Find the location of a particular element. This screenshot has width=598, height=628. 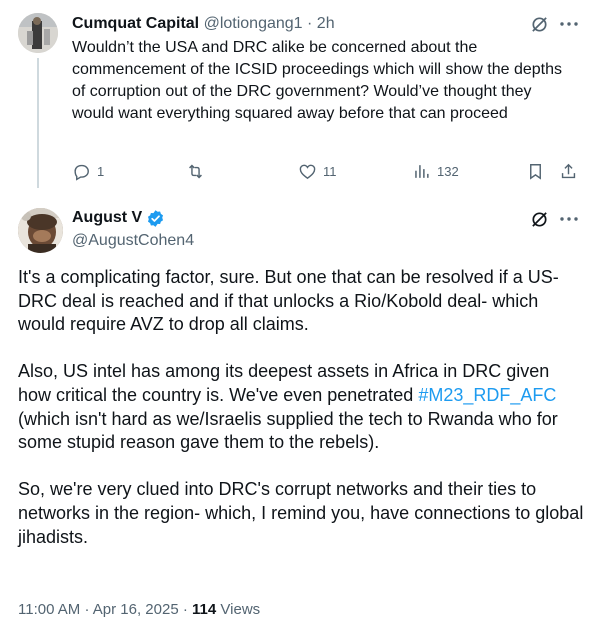

tweet-time: 11:00 AM is located at coordinates (49, 609).